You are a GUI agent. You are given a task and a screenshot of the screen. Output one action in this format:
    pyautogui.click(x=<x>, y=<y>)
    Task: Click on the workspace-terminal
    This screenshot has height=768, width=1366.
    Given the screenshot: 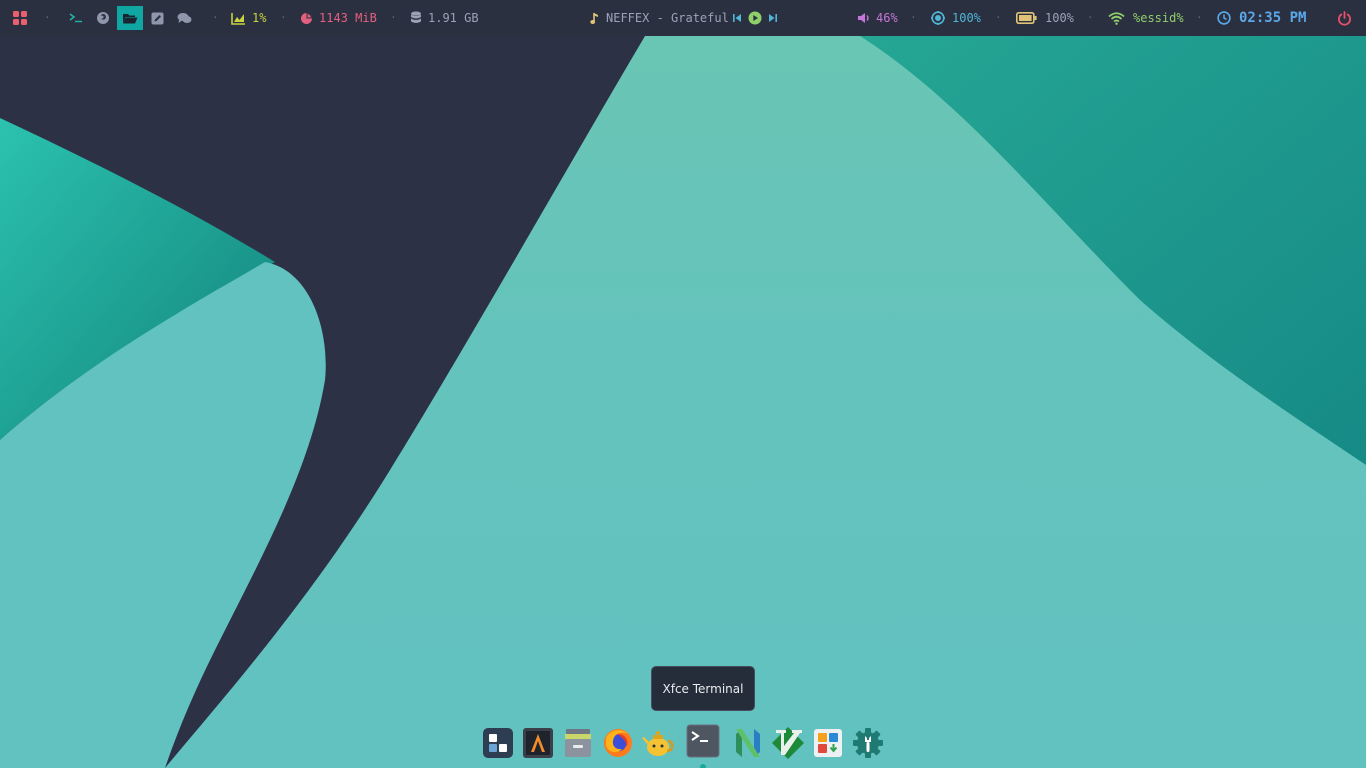 What is the action you would take?
    pyautogui.click(x=76, y=18)
    